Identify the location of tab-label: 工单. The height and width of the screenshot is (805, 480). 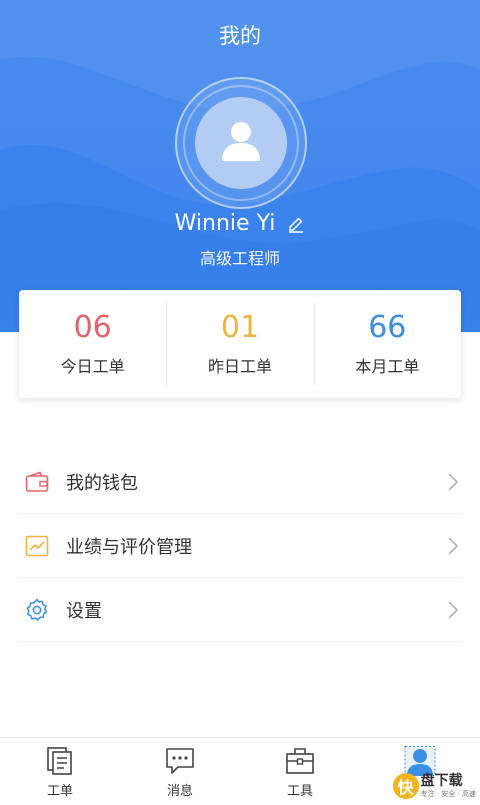
(59, 791).